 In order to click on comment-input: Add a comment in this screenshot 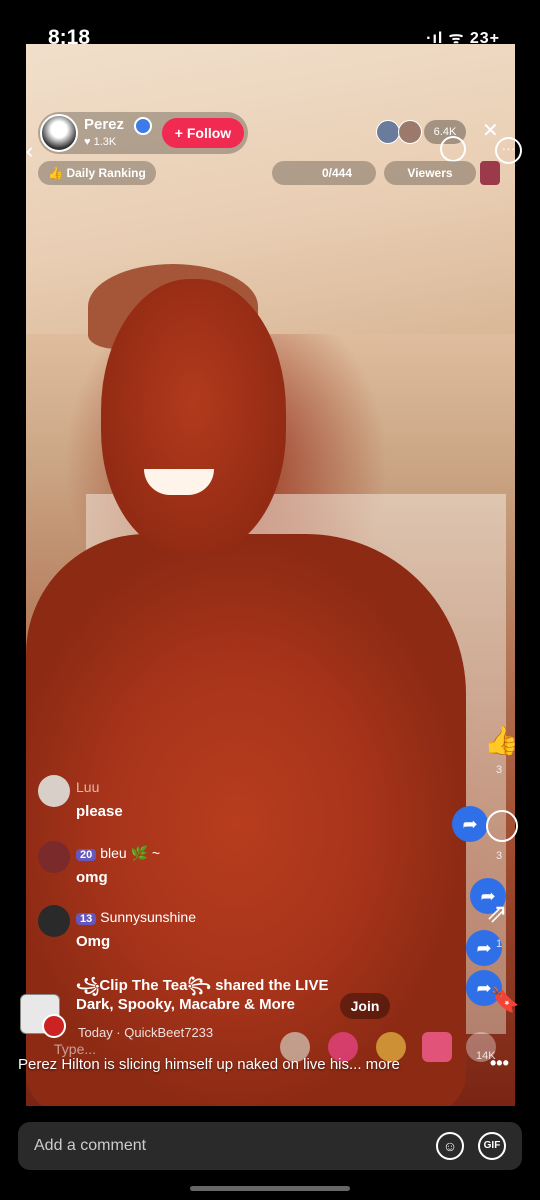, I will do `click(90, 1146)`.